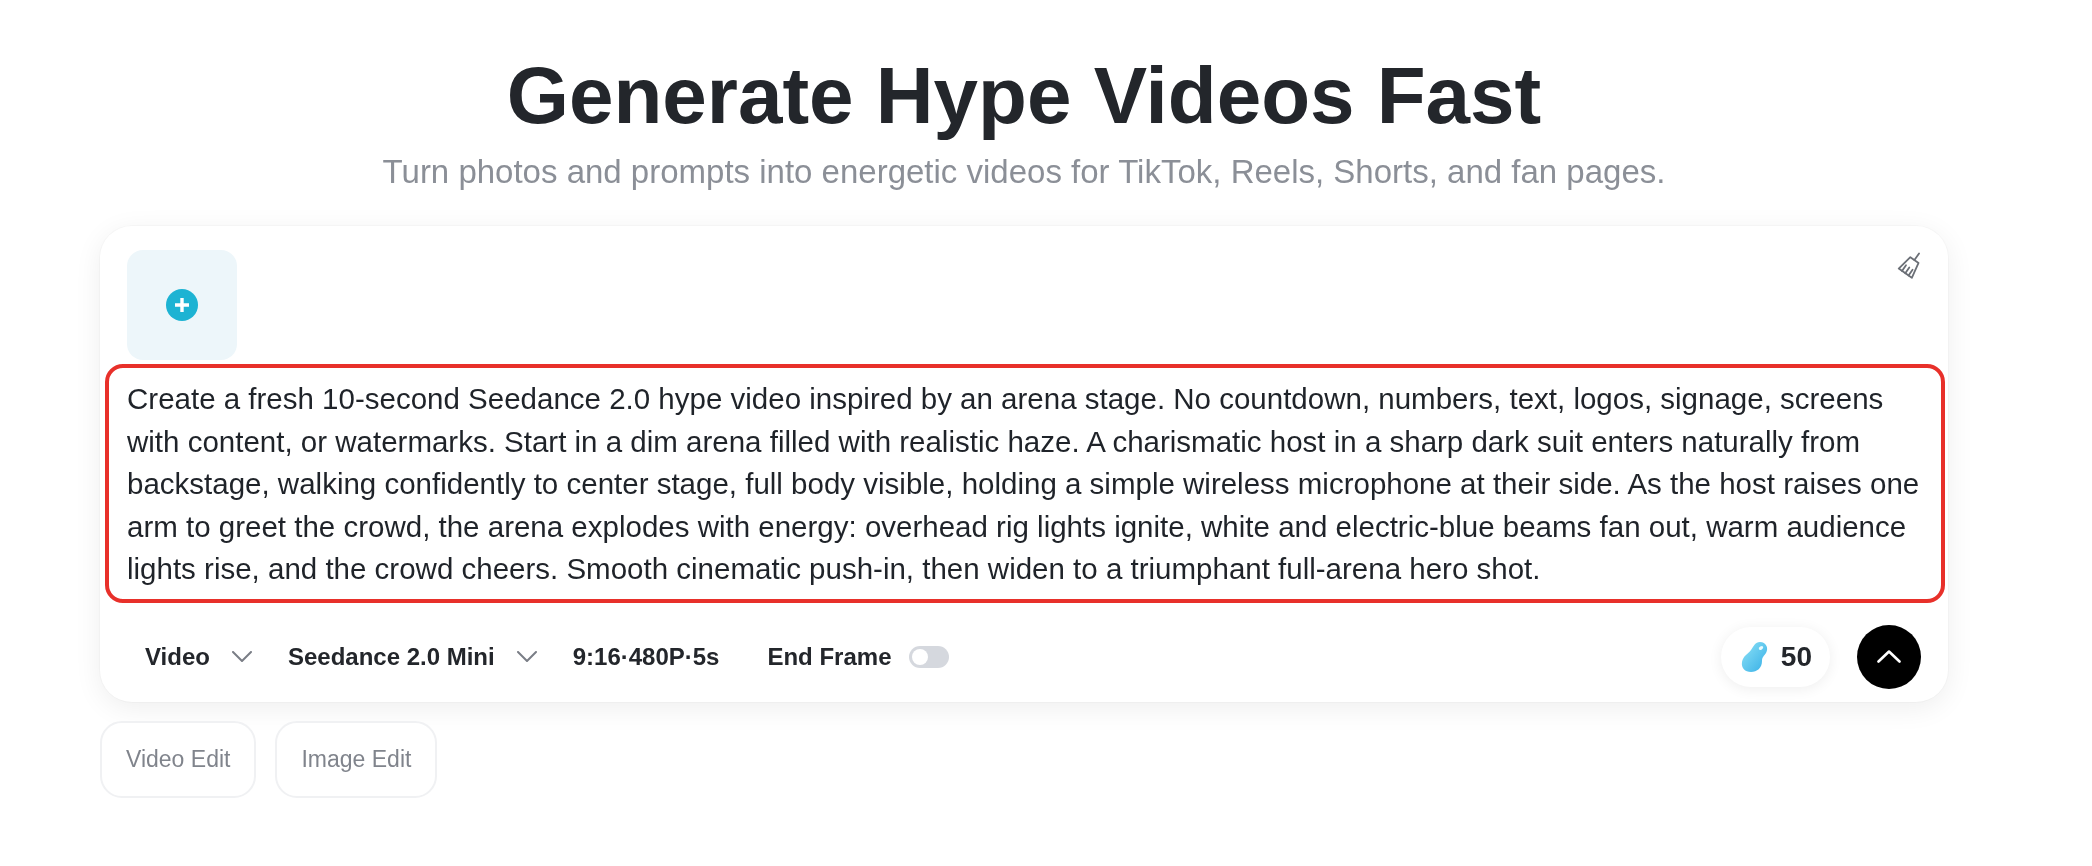  Describe the element at coordinates (1796, 656) in the screenshot. I see `credits-count: 50` at that location.